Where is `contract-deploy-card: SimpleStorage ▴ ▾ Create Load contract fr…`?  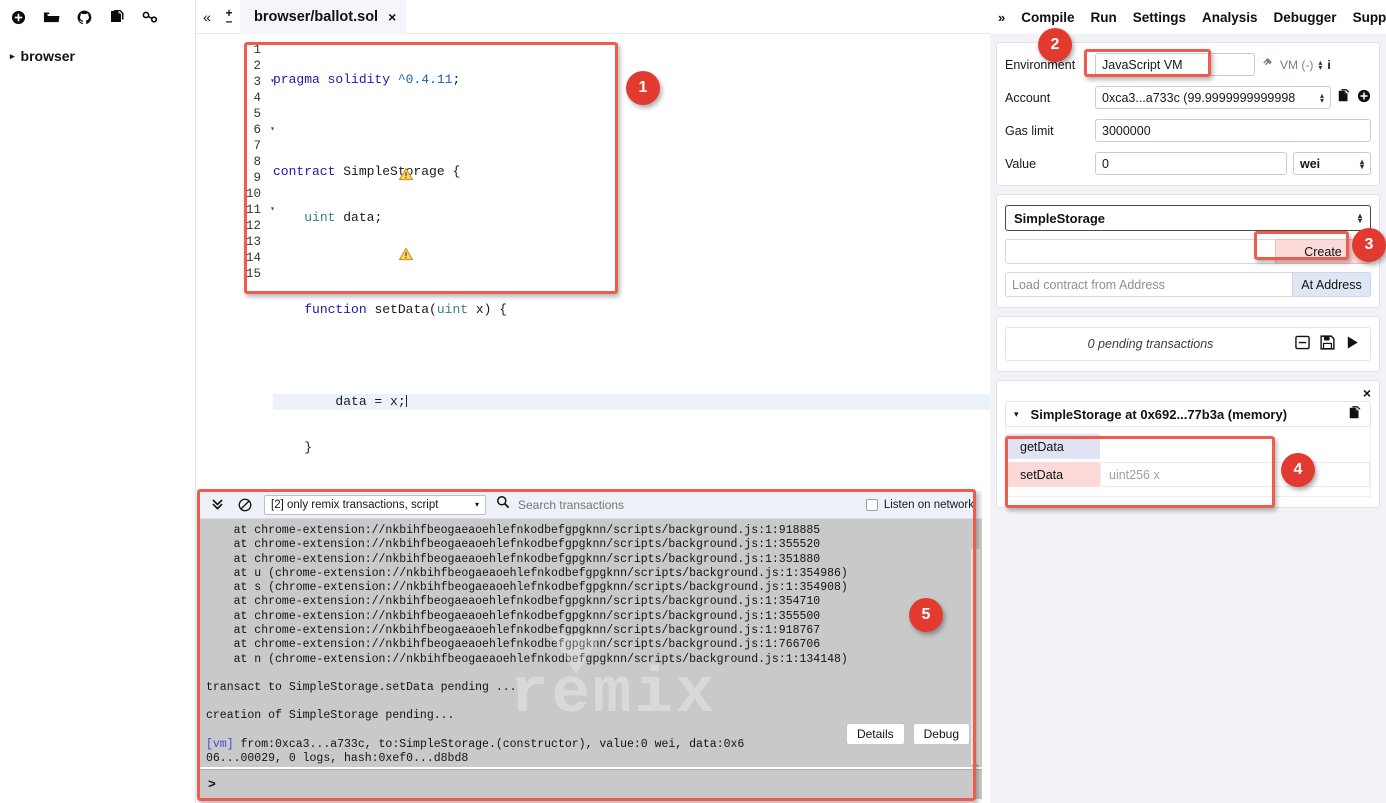
contract-deploy-card: SimpleStorage ▴ ▾ Create Load contract fr… is located at coordinates (1188, 251).